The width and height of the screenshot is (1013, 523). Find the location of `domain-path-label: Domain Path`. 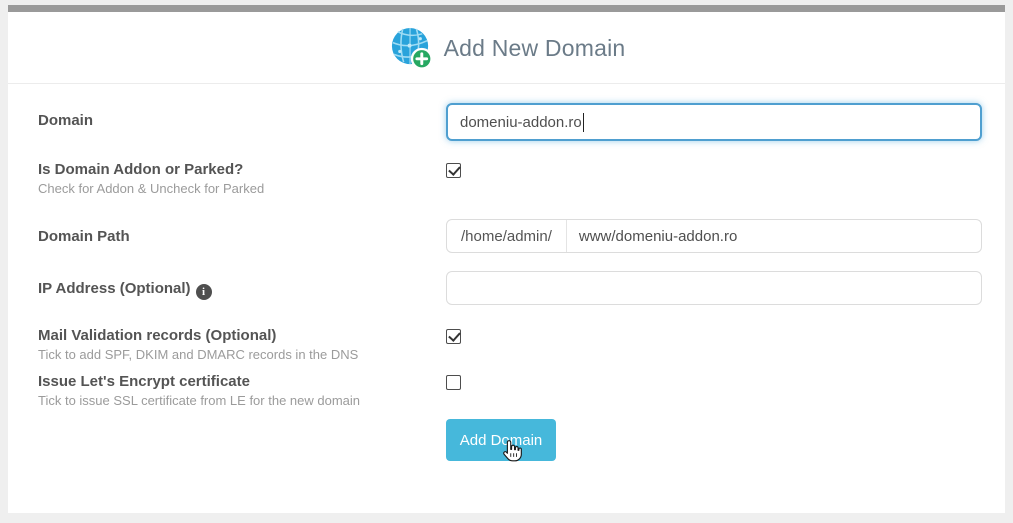

domain-path-label: Domain Path is located at coordinates (84, 236).